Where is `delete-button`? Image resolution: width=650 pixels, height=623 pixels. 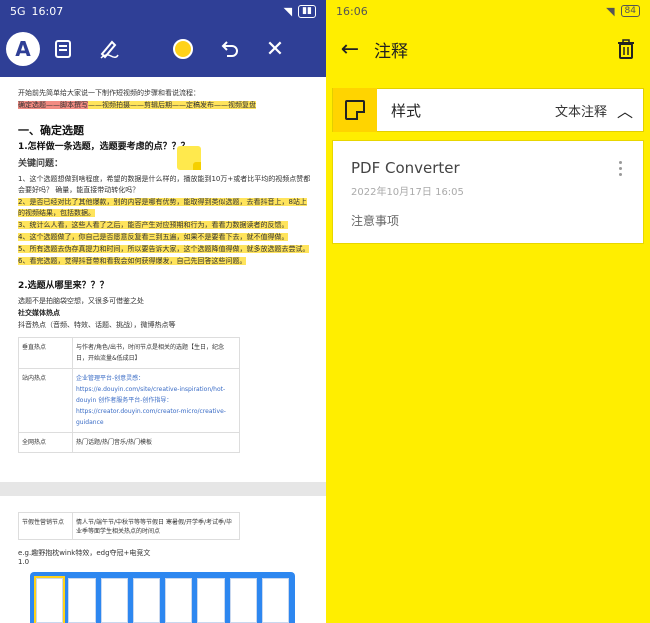 delete-button is located at coordinates (626, 49).